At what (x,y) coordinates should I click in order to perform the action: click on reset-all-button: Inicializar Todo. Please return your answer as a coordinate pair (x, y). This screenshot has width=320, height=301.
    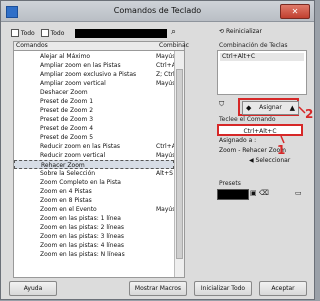
    Looking at the image, I should click on (223, 288).